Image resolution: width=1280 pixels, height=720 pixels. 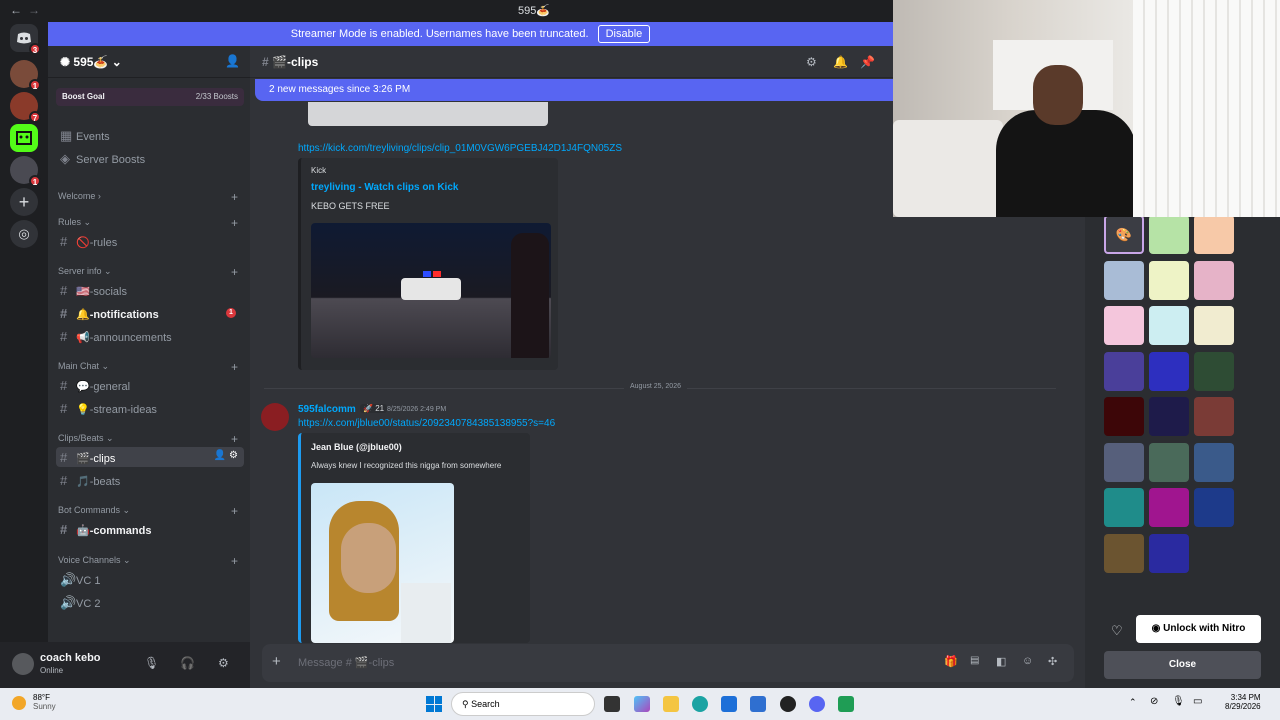 I want to click on channel-general: # 💬-general, so click(x=150, y=385).